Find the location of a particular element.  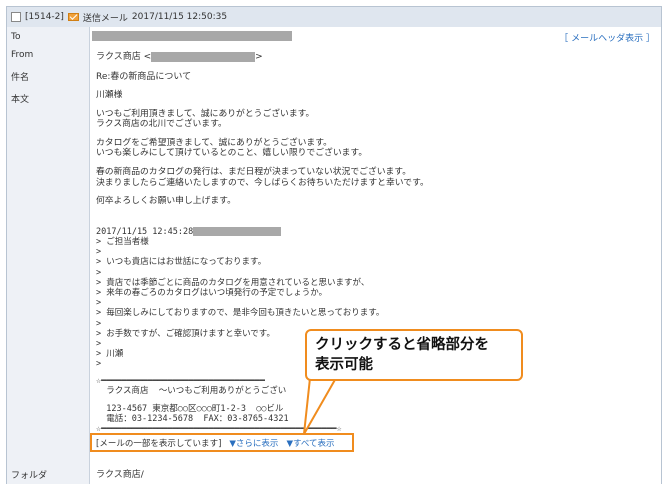

greeting: 川瀬様 is located at coordinates (109, 95).